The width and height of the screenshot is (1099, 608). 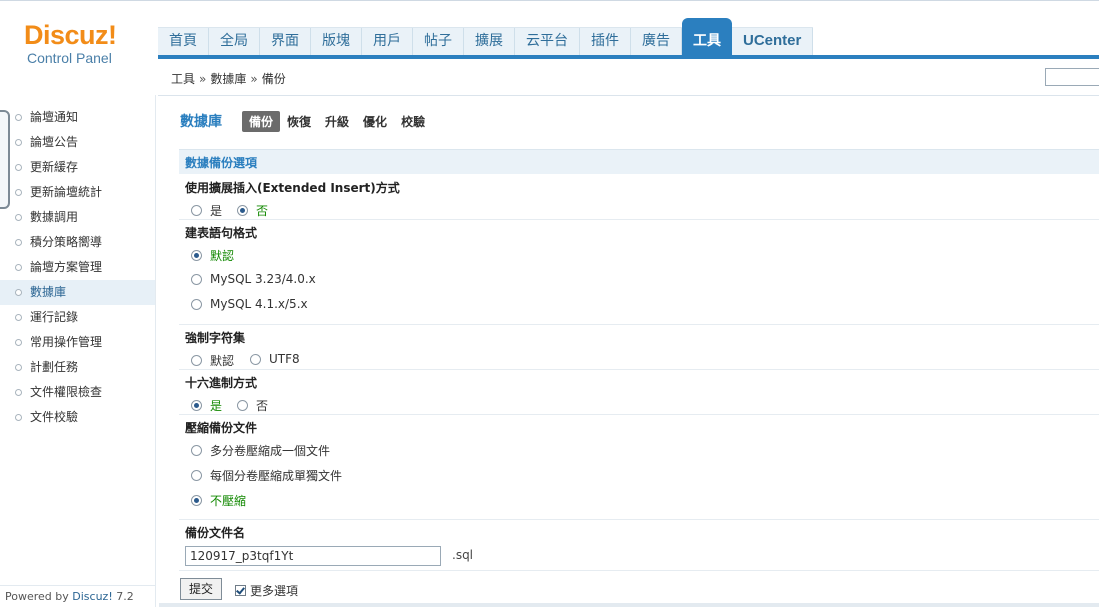 I want to click on tab-global: 全局, so click(x=234, y=42).